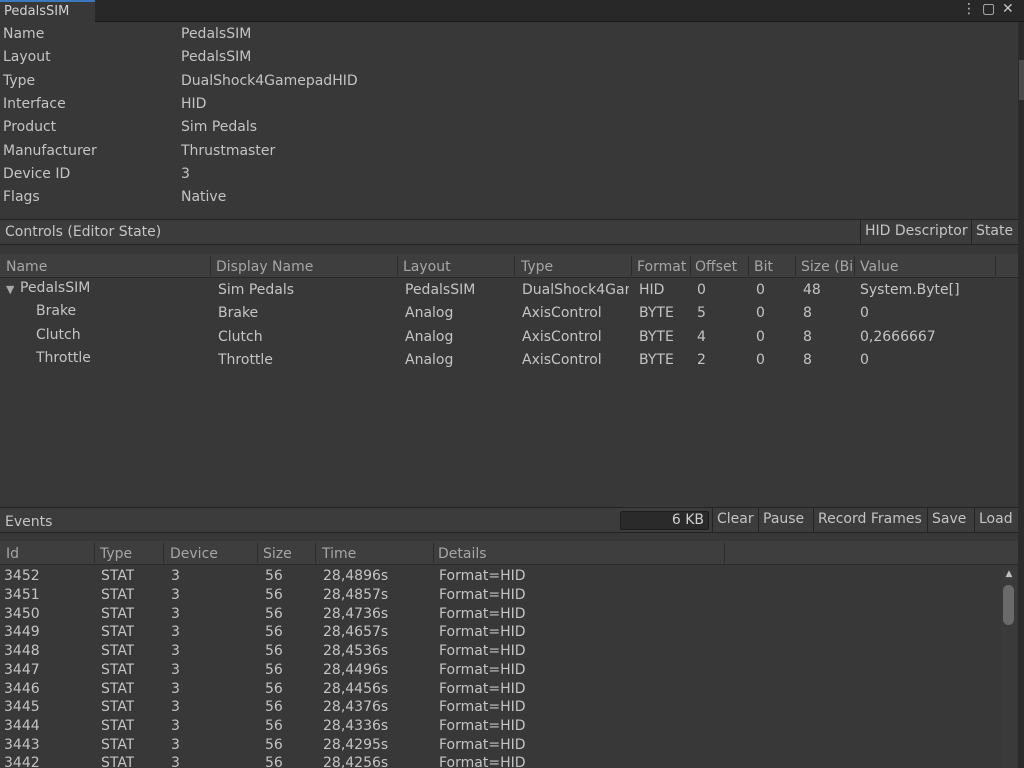 Image resolution: width=1024 pixels, height=768 pixels. What do you see at coordinates (10, 289) in the screenshot?
I see `expand-arrow-icon: ▼` at bounding box center [10, 289].